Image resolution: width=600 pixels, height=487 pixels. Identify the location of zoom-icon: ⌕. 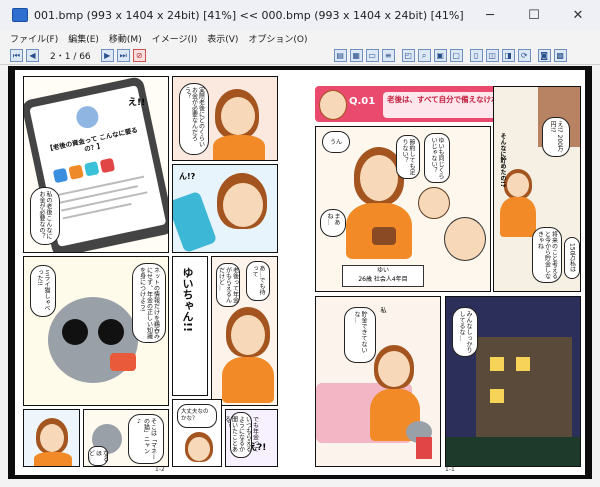
(424, 55).